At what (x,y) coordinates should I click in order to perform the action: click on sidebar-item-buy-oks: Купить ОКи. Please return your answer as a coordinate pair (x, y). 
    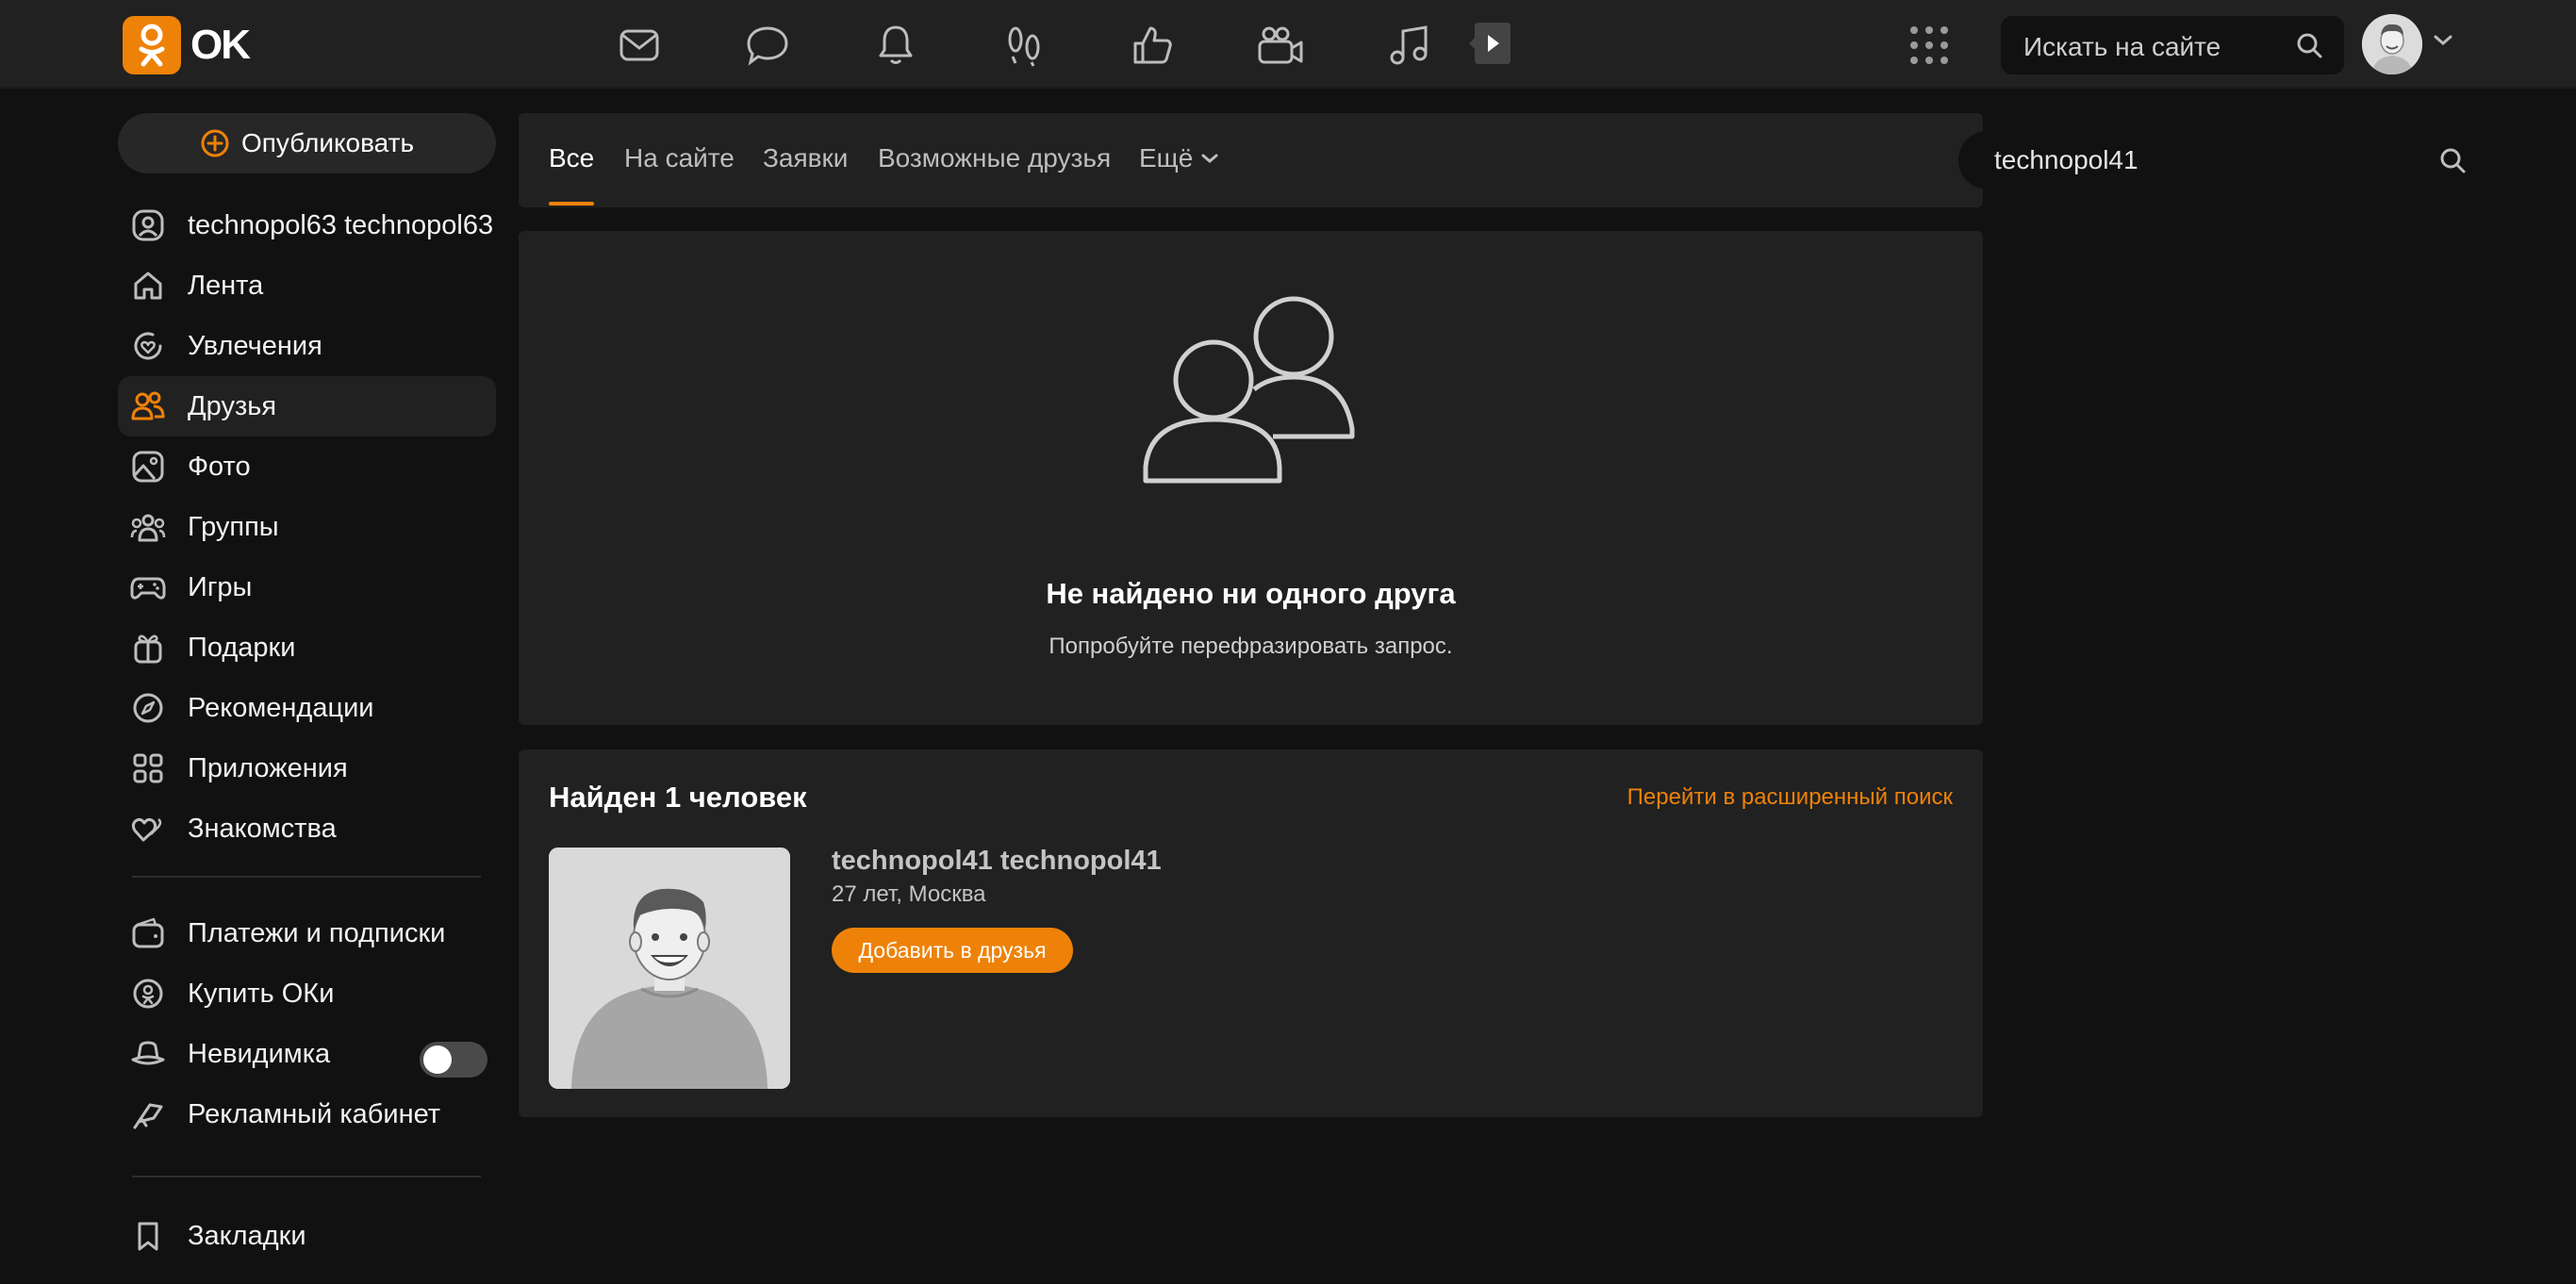
    Looking at the image, I should click on (307, 993).